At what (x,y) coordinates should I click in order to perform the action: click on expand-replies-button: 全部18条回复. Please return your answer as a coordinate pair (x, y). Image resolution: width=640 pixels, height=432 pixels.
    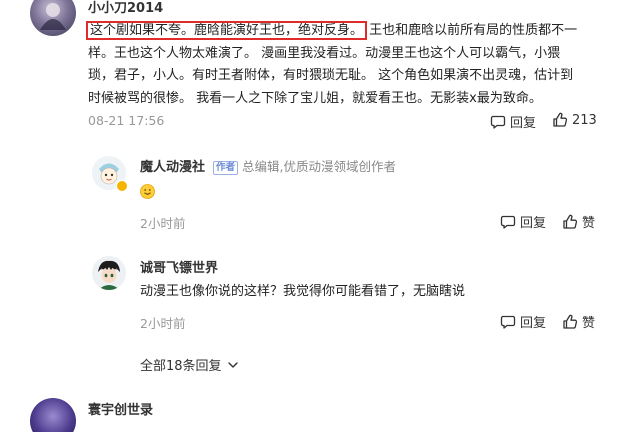
    Looking at the image, I should click on (189, 364).